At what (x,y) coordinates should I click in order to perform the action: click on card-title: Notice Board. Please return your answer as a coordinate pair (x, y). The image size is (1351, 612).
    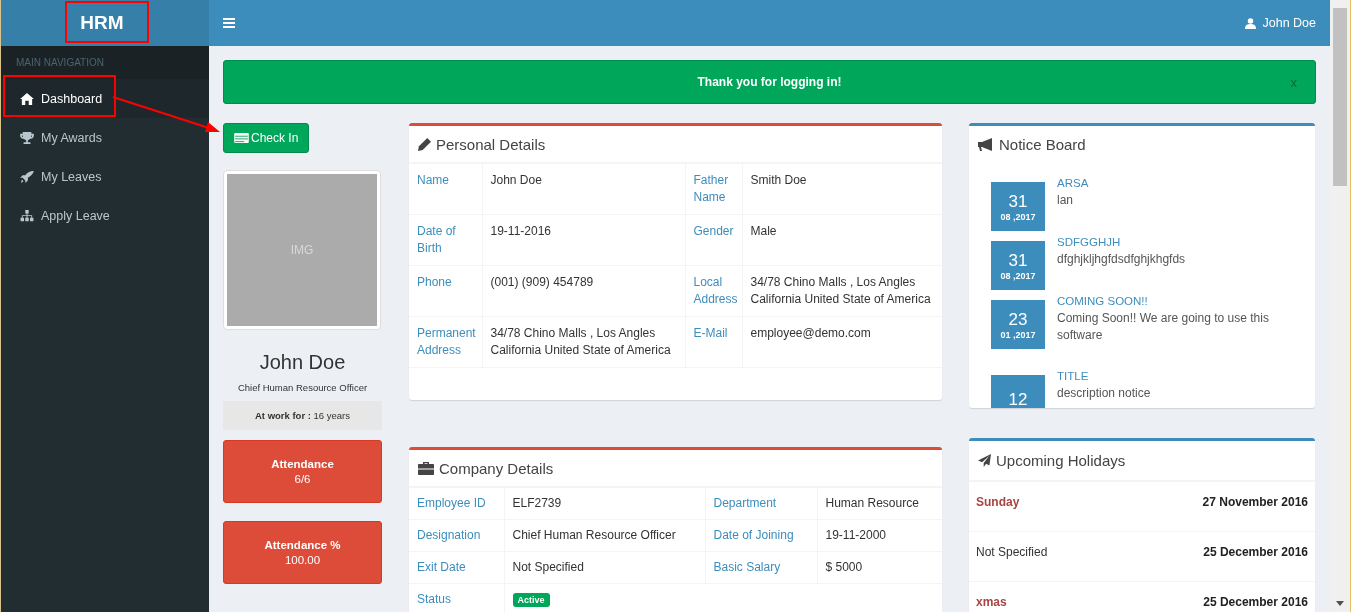
    Looking at the image, I should click on (1042, 144).